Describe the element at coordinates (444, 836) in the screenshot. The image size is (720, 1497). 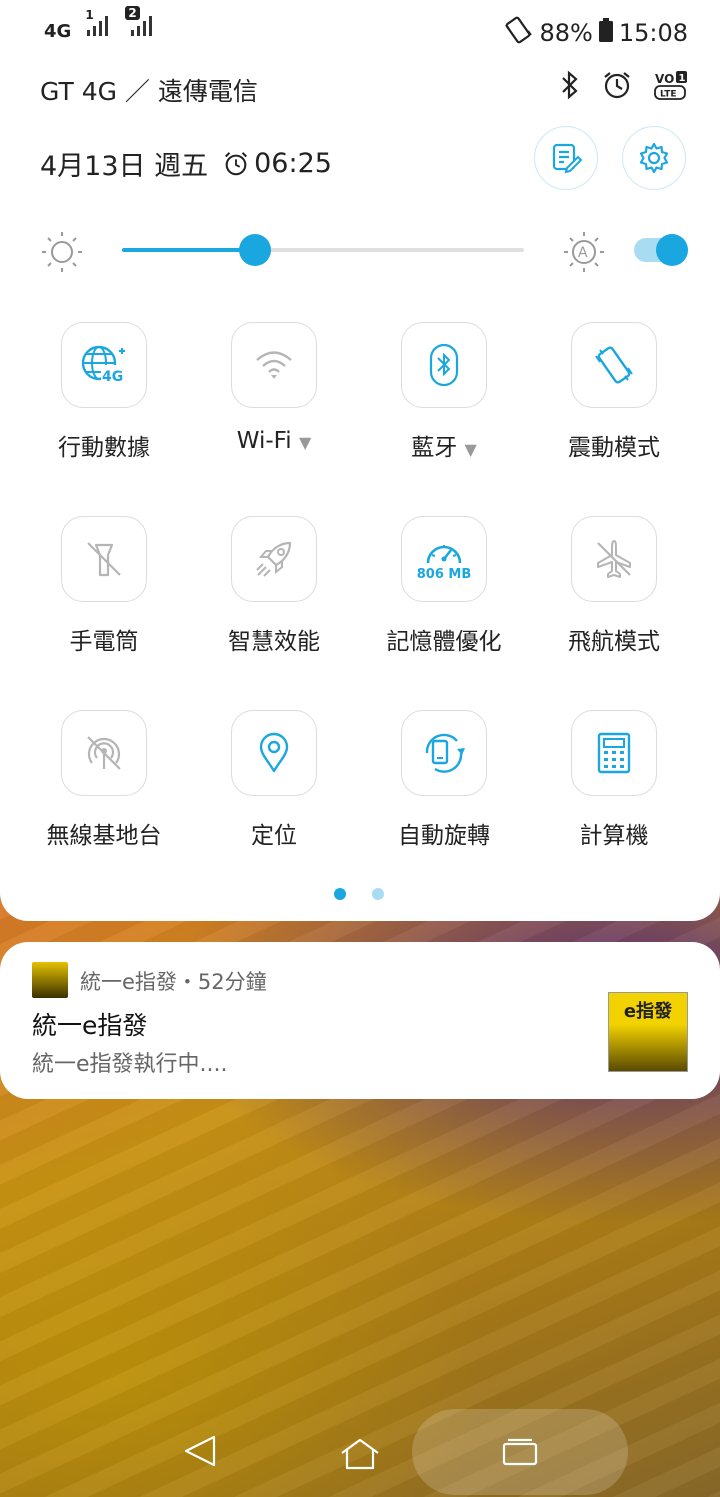
I see `tile-label: 自動旋轉` at that location.